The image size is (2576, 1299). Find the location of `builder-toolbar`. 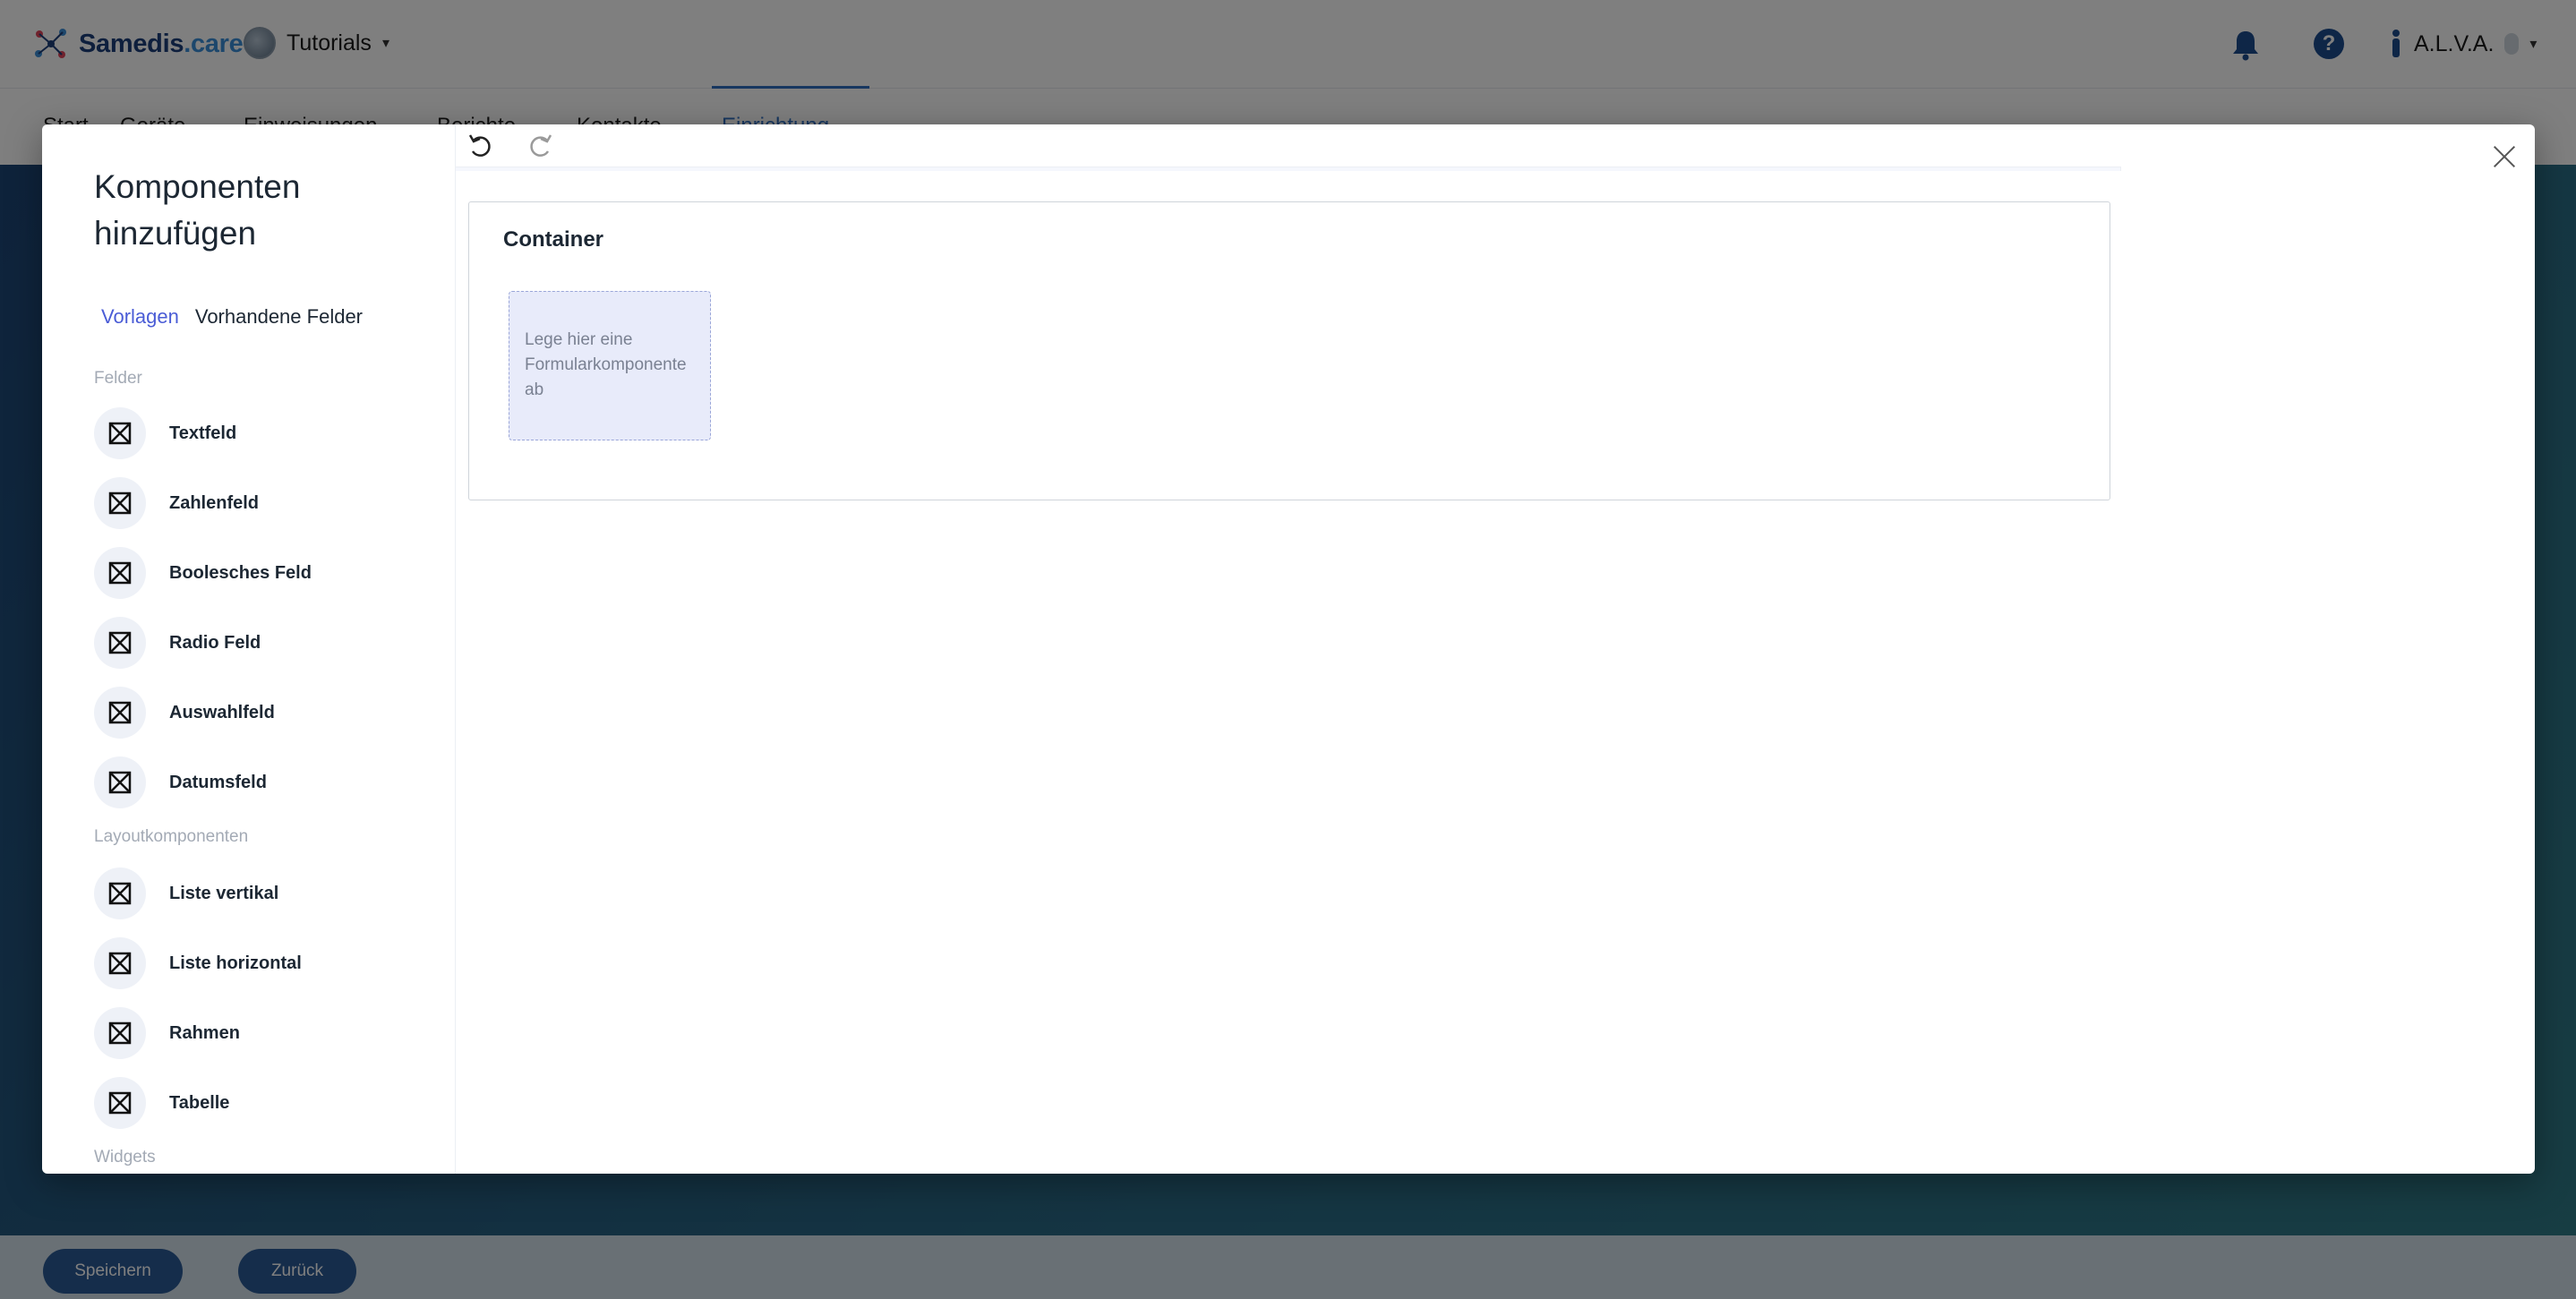

builder-toolbar is located at coordinates (1288, 145).